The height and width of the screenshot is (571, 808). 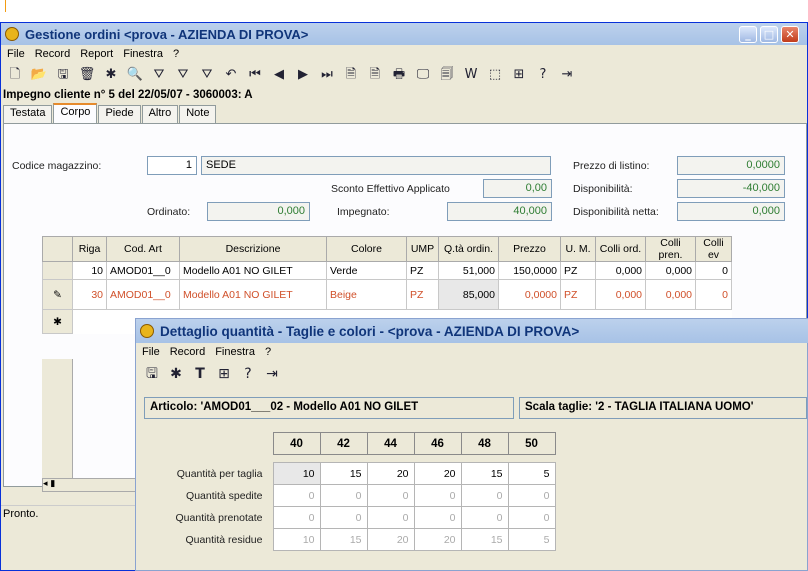 I want to click on tab-note: Note, so click(x=198, y=114).